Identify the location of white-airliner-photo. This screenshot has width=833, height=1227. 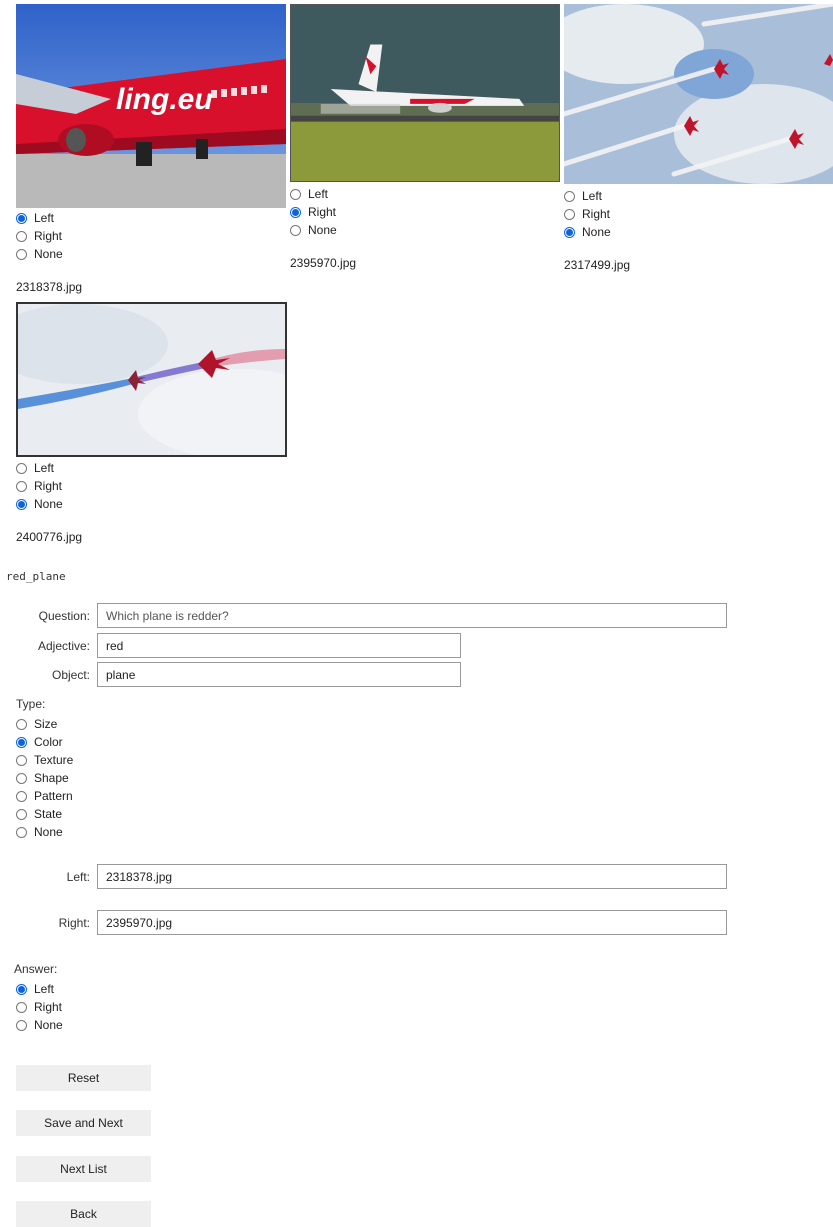
(425, 93).